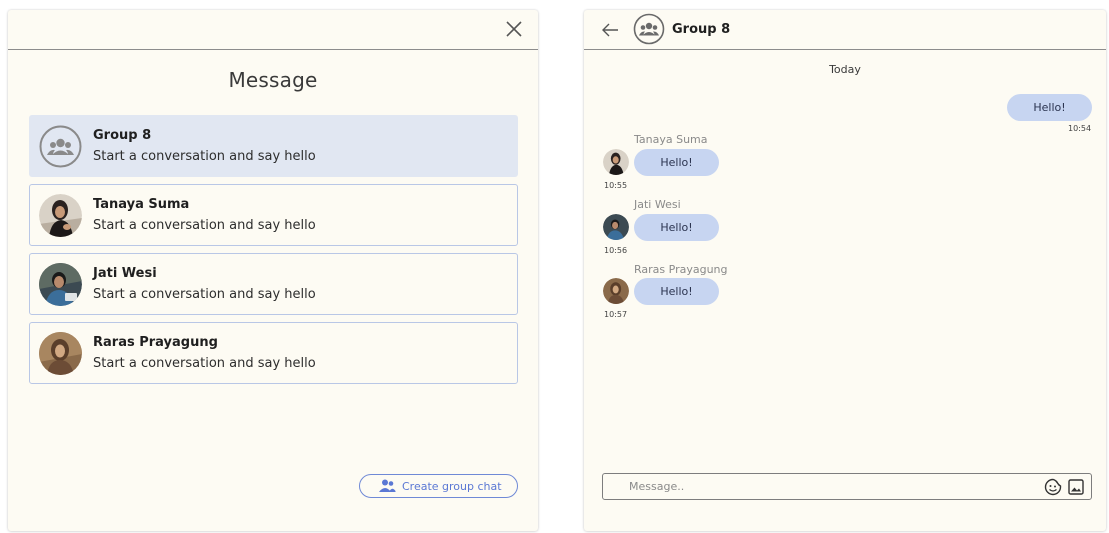 The height and width of the screenshot is (533, 1109). I want to click on emoji-icon, so click(1053, 487).